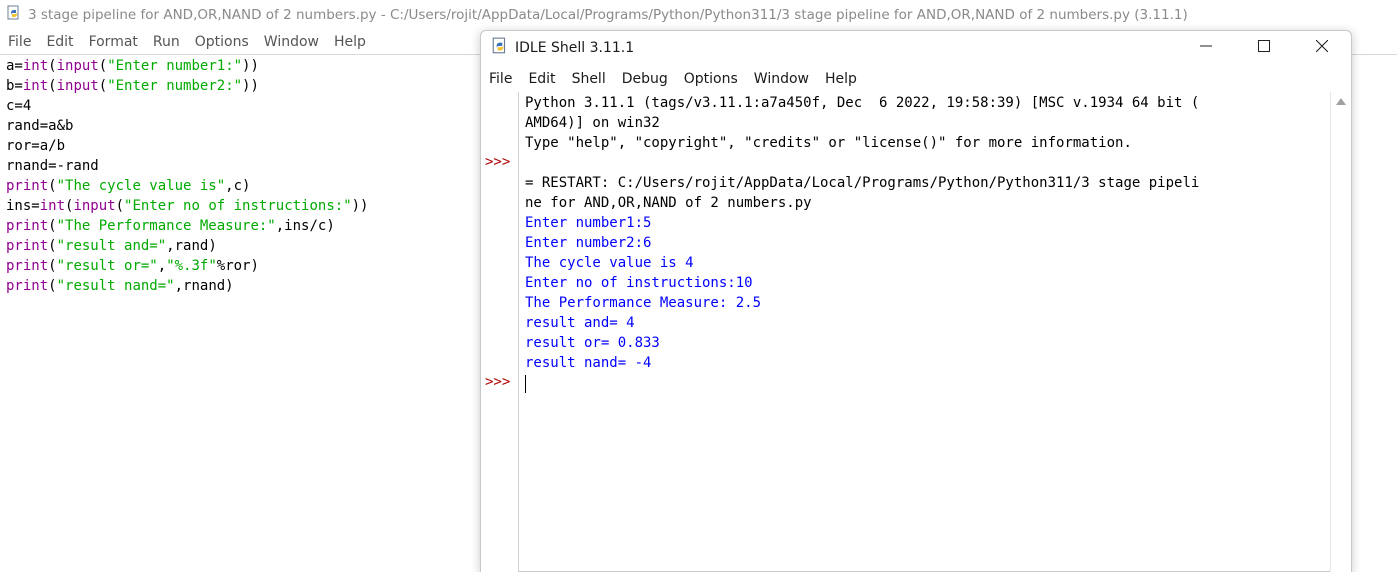 Image resolution: width=1397 pixels, height=572 pixels. What do you see at coordinates (222, 42) in the screenshot?
I see `editor-menu-options: Options` at bounding box center [222, 42].